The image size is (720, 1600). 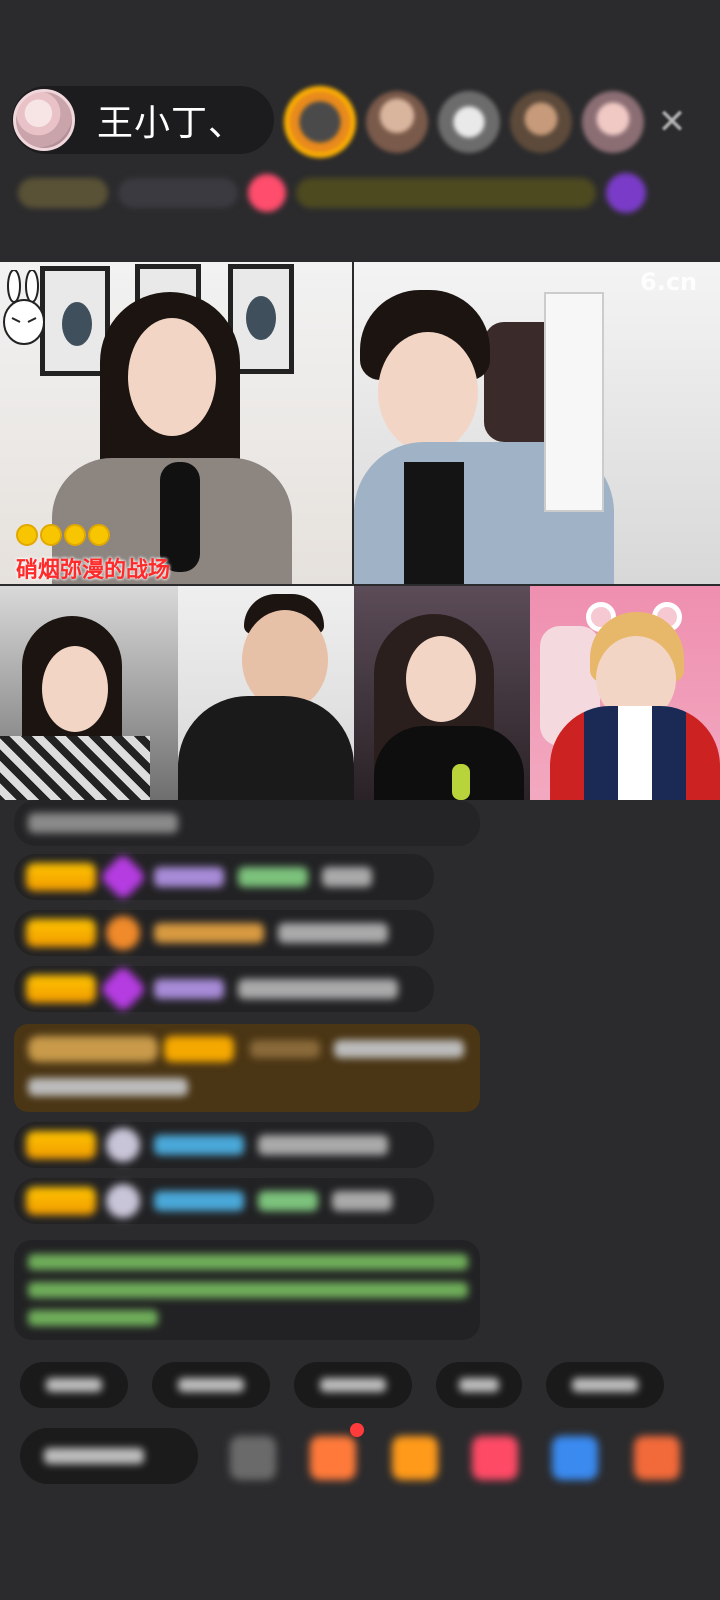 What do you see at coordinates (415, 1458) in the screenshot?
I see `gift-box-icon` at bounding box center [415, 1458].